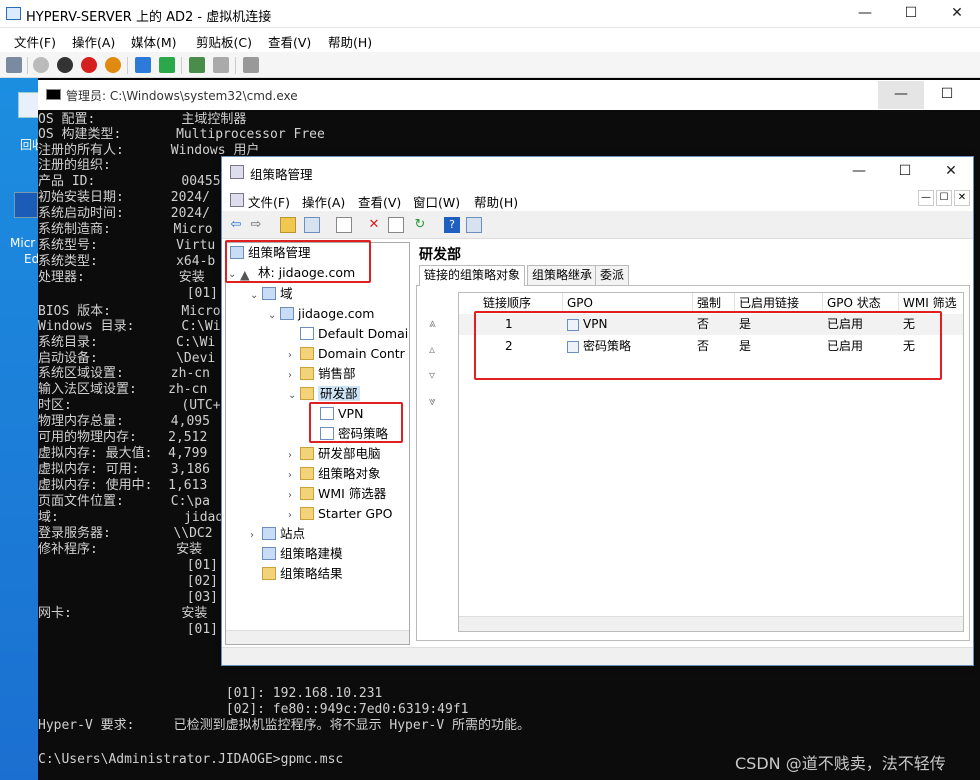 Image resolution: width=980 pixels, height=780 pixels. What do you see at coordinates (236, 225) in the screenshot?
I see `back-arrow-icon: ⇦` at bounding box center [236, 225].